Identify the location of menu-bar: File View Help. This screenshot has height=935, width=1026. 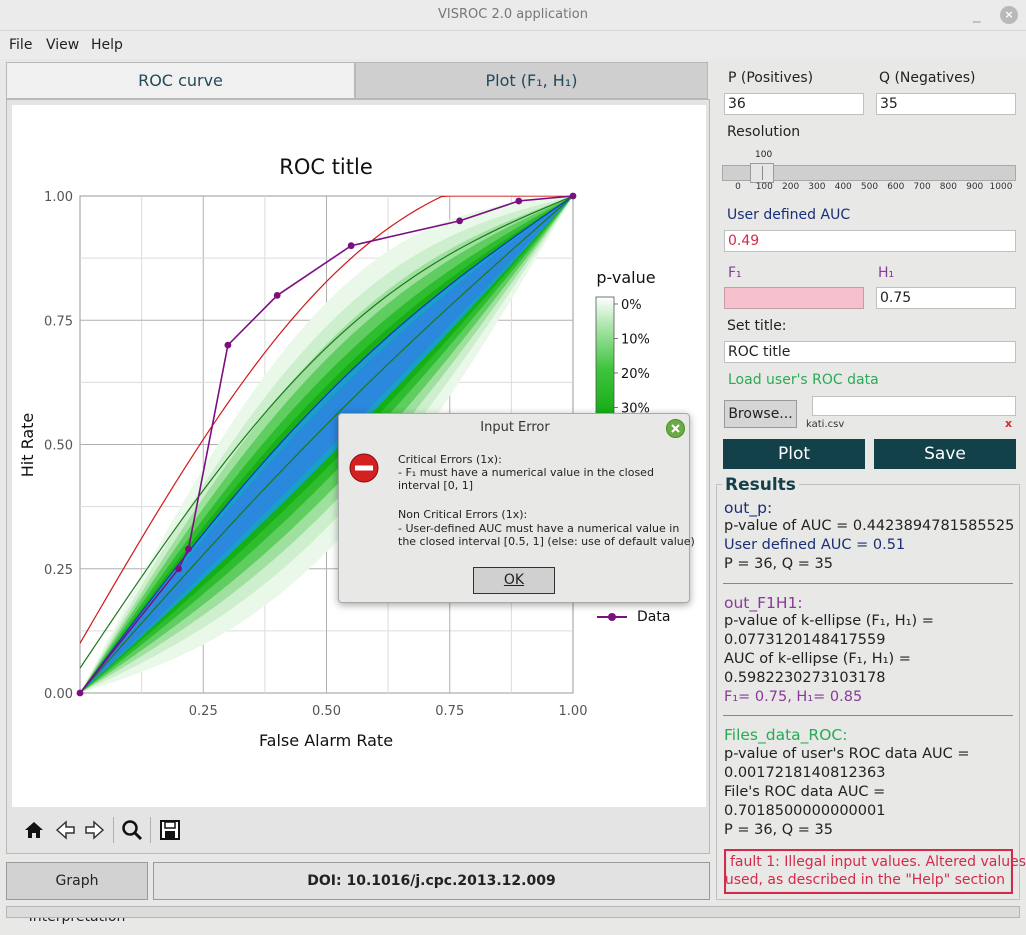
(513, 45).